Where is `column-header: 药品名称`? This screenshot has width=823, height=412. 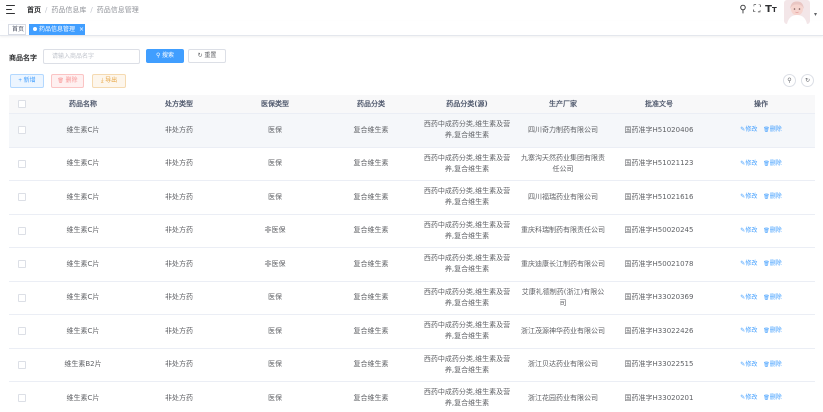
column-header: 药品名称 is located at coordinates (83, 104).